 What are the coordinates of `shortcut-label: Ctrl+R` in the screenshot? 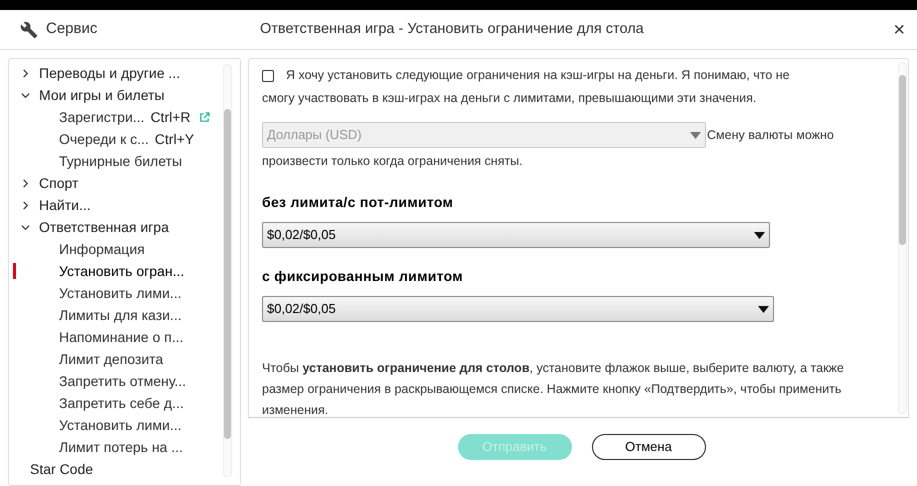 It's located at (170, 117).